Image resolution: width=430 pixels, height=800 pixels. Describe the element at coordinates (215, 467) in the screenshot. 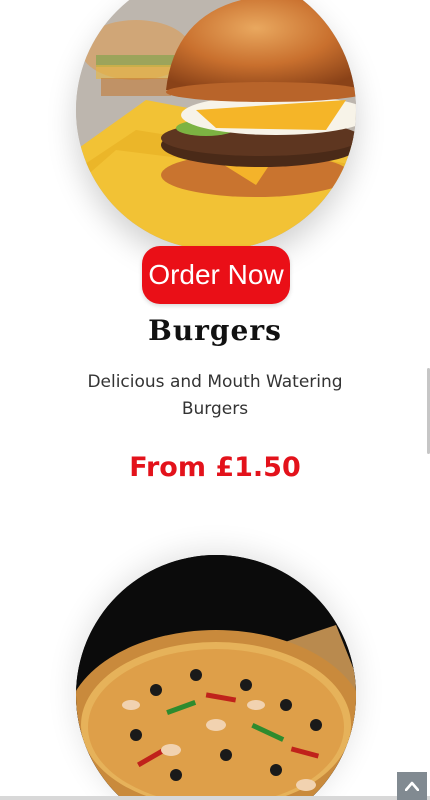

I see `item-price: From £1.50` at that location.